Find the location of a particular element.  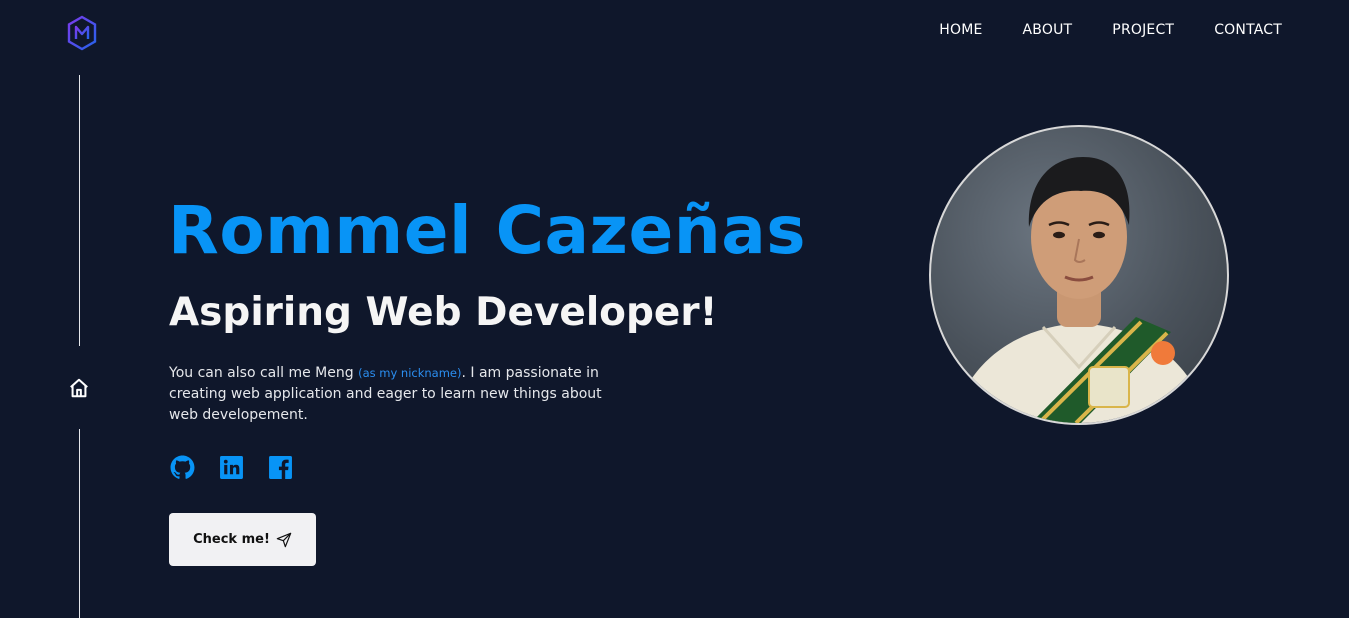

logo-icon is located at coordinates (82, 33).